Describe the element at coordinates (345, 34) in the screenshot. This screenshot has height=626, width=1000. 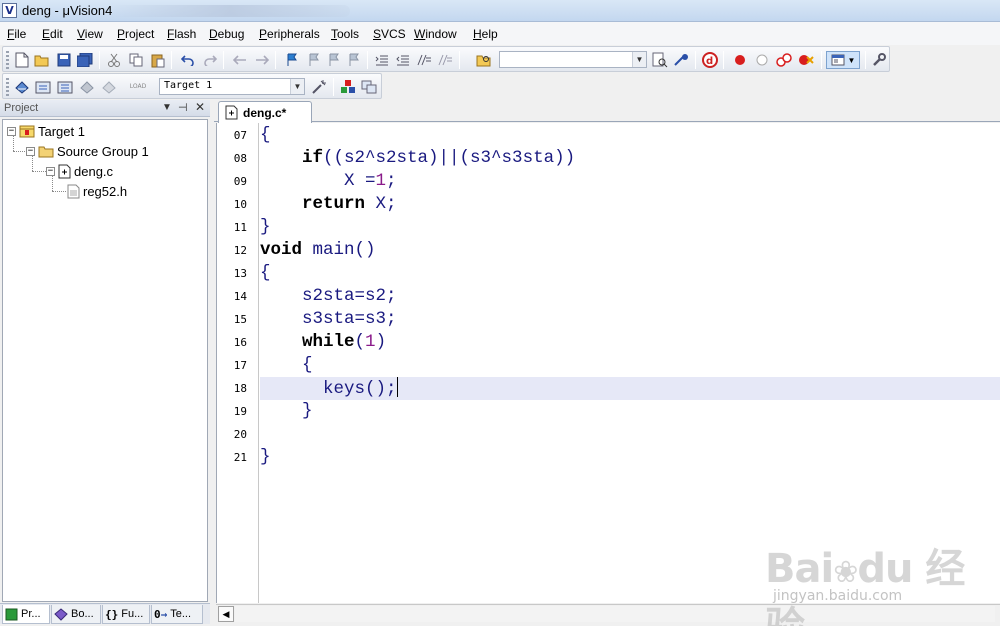
I see `menu-tools: Tools` at that location.